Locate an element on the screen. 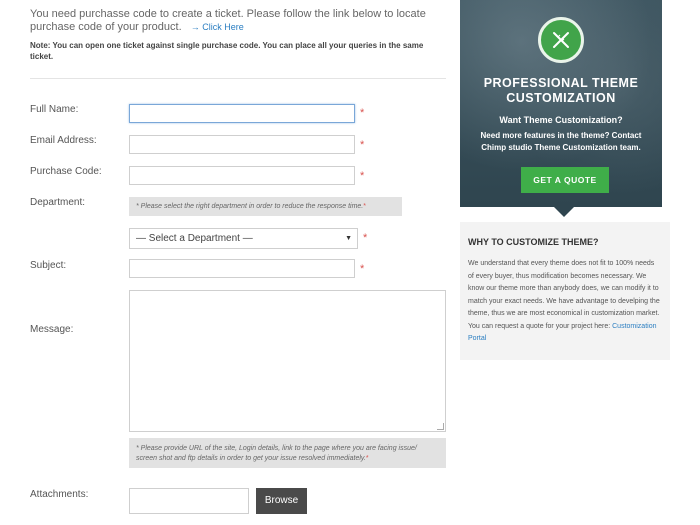 The height and width of the screenshot is (525, 700). attachments-label: Attachments: is located at coordinates (59, 494).